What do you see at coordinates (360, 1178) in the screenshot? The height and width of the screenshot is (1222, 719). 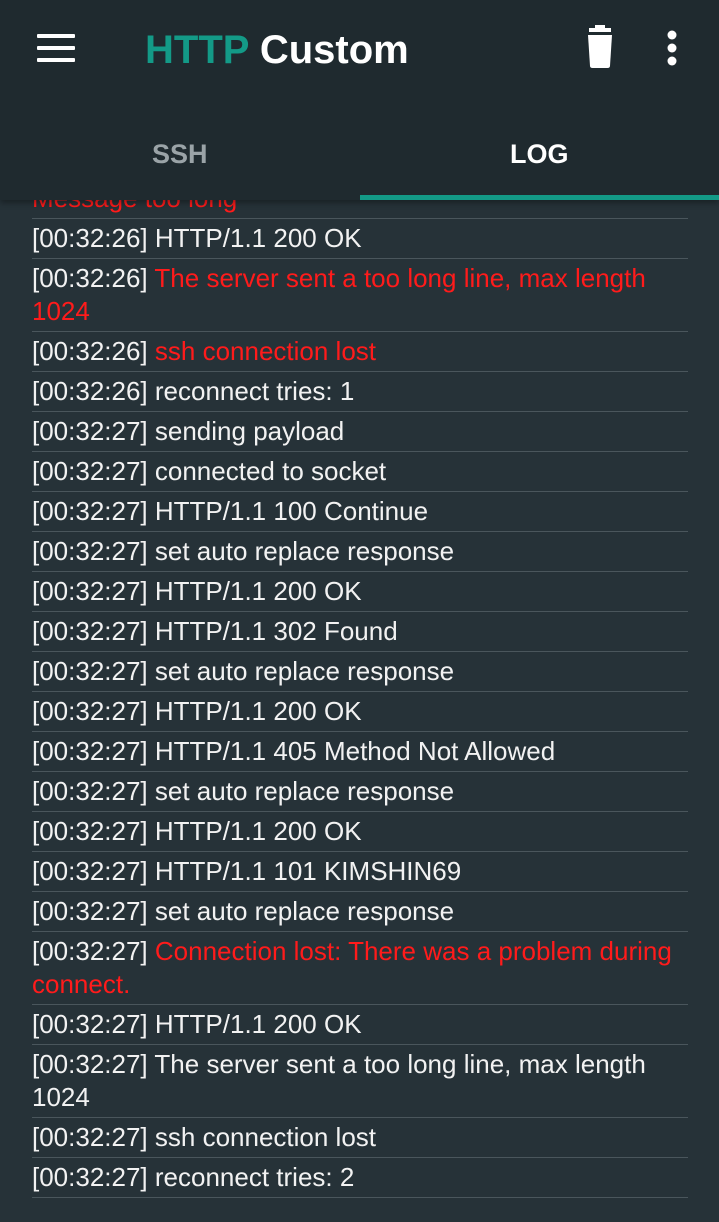 I see `log-row: [00:32:27] reconnect tries: 2` at bounding box center [360, 1178].